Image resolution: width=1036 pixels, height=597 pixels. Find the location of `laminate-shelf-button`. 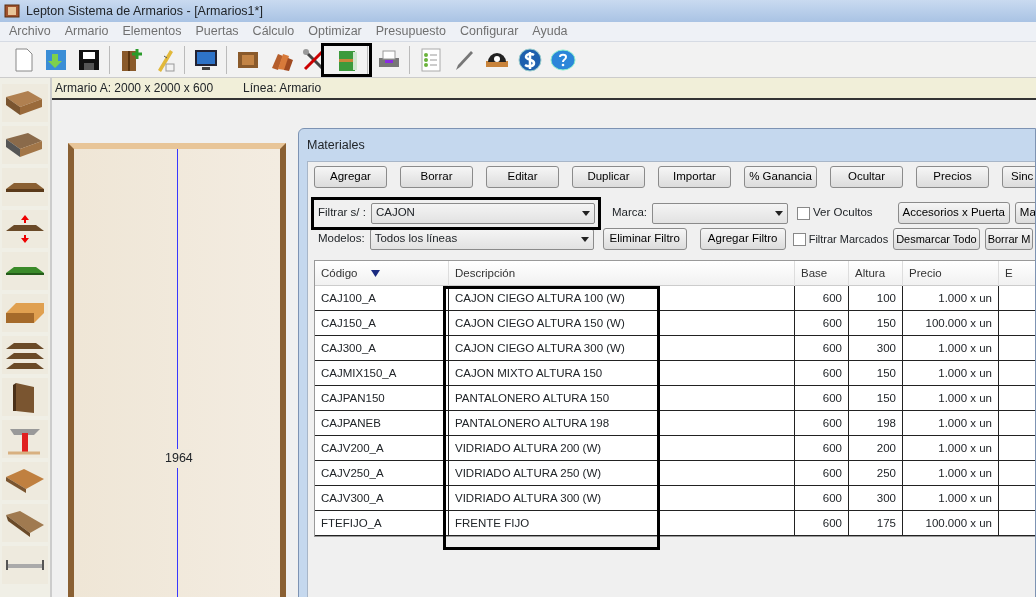

laminate-shelf-button is located at coordinates (25, 271).